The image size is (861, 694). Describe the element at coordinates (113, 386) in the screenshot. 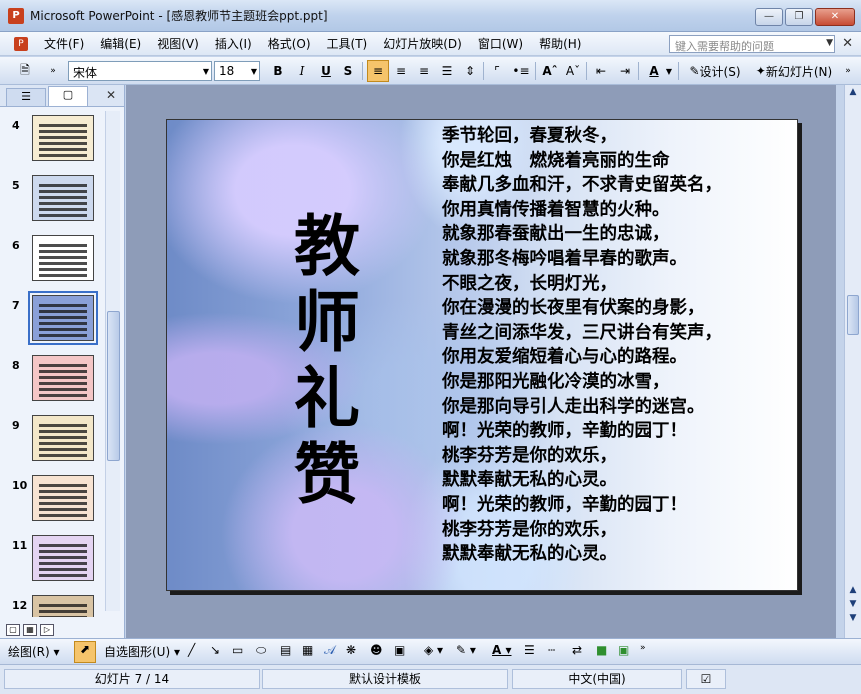

I see `panel-scrollbar-thumb` at that location.